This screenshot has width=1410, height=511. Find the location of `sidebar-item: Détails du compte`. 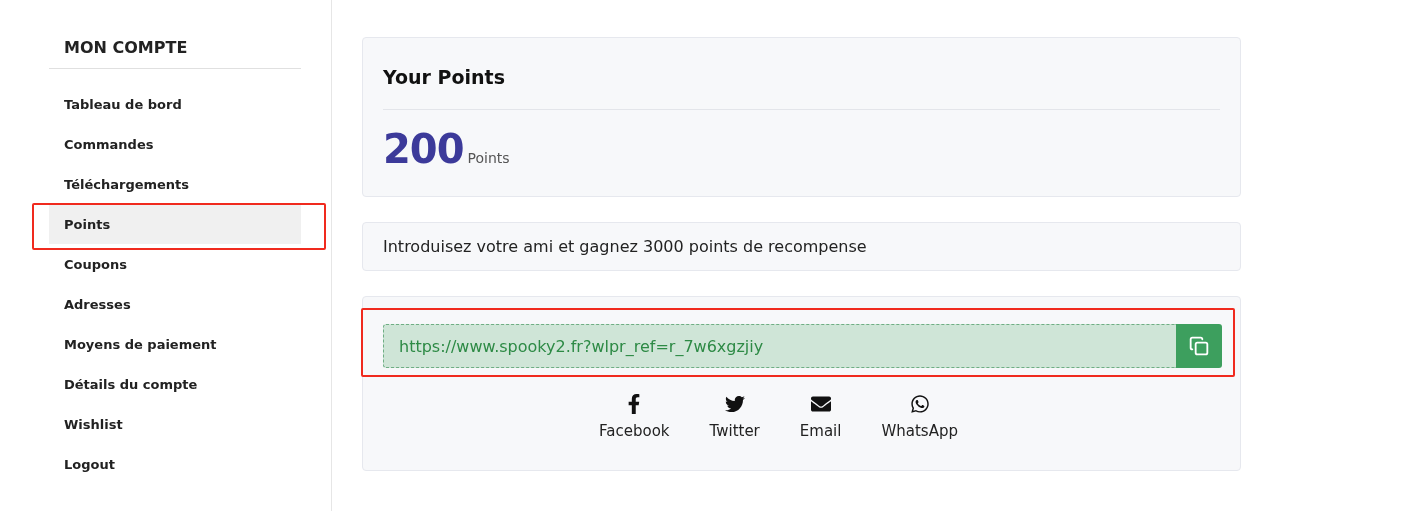

sidebar-item: Détails du compte is located at coordinates (175, 384).